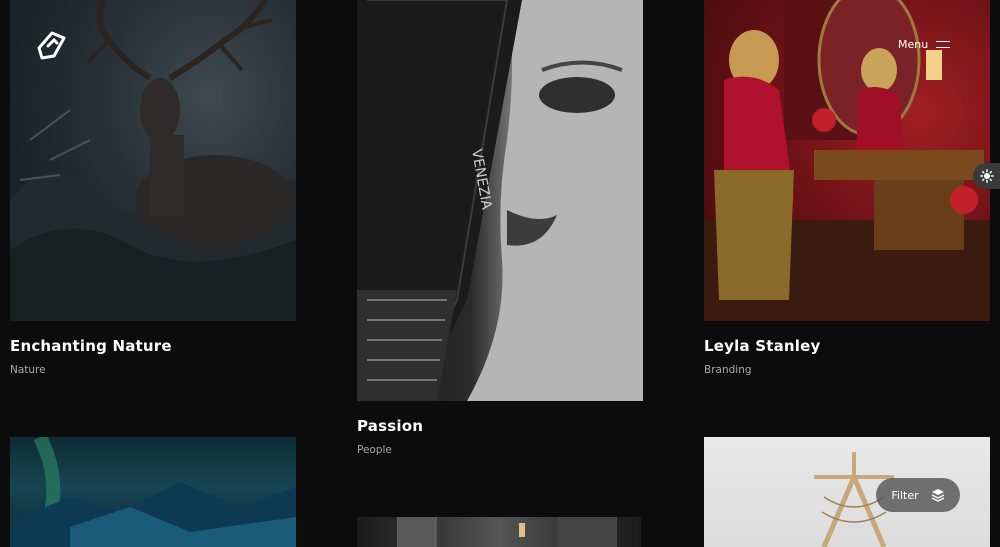 This screenshot has width=1000, height=547. Describe the element at coordinates (91, 346) in the screenshot. I see `portfolio-title: Enchanting Nature` at that location.